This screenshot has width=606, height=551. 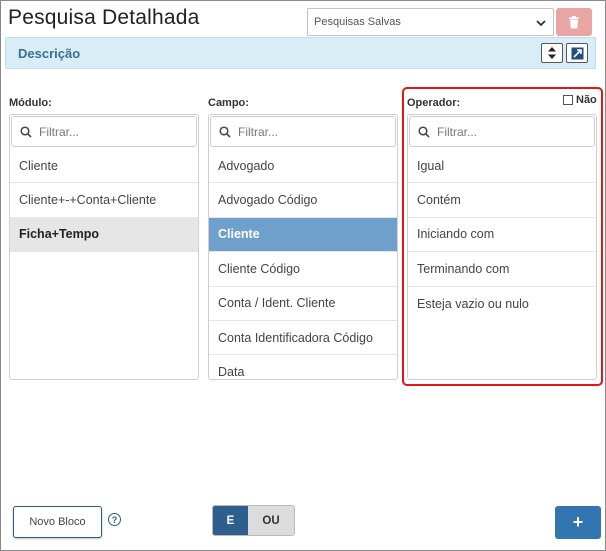 What do you see at coordinates (357, 22) in the screenshot?
I see `saved-searches-value: Pesquisas Salvas` at bounding box center [357, 22].